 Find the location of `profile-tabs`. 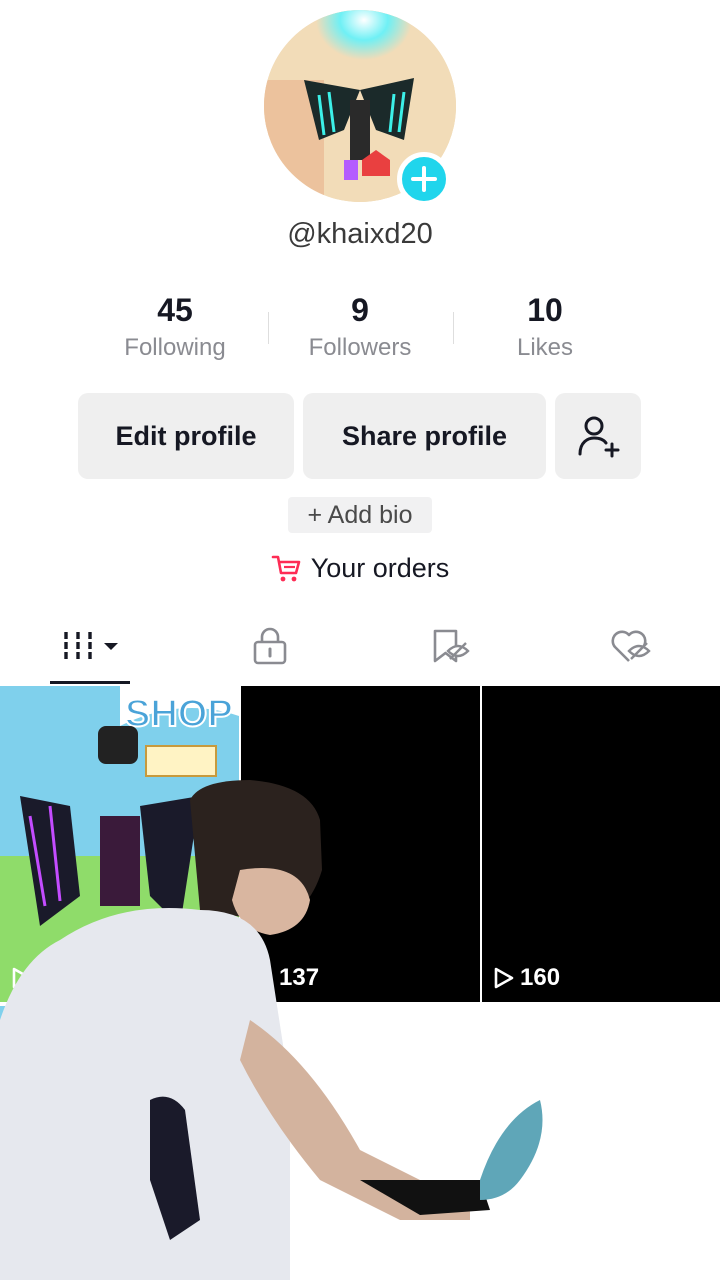

profile-tabs is located at coordinates (360, 650).